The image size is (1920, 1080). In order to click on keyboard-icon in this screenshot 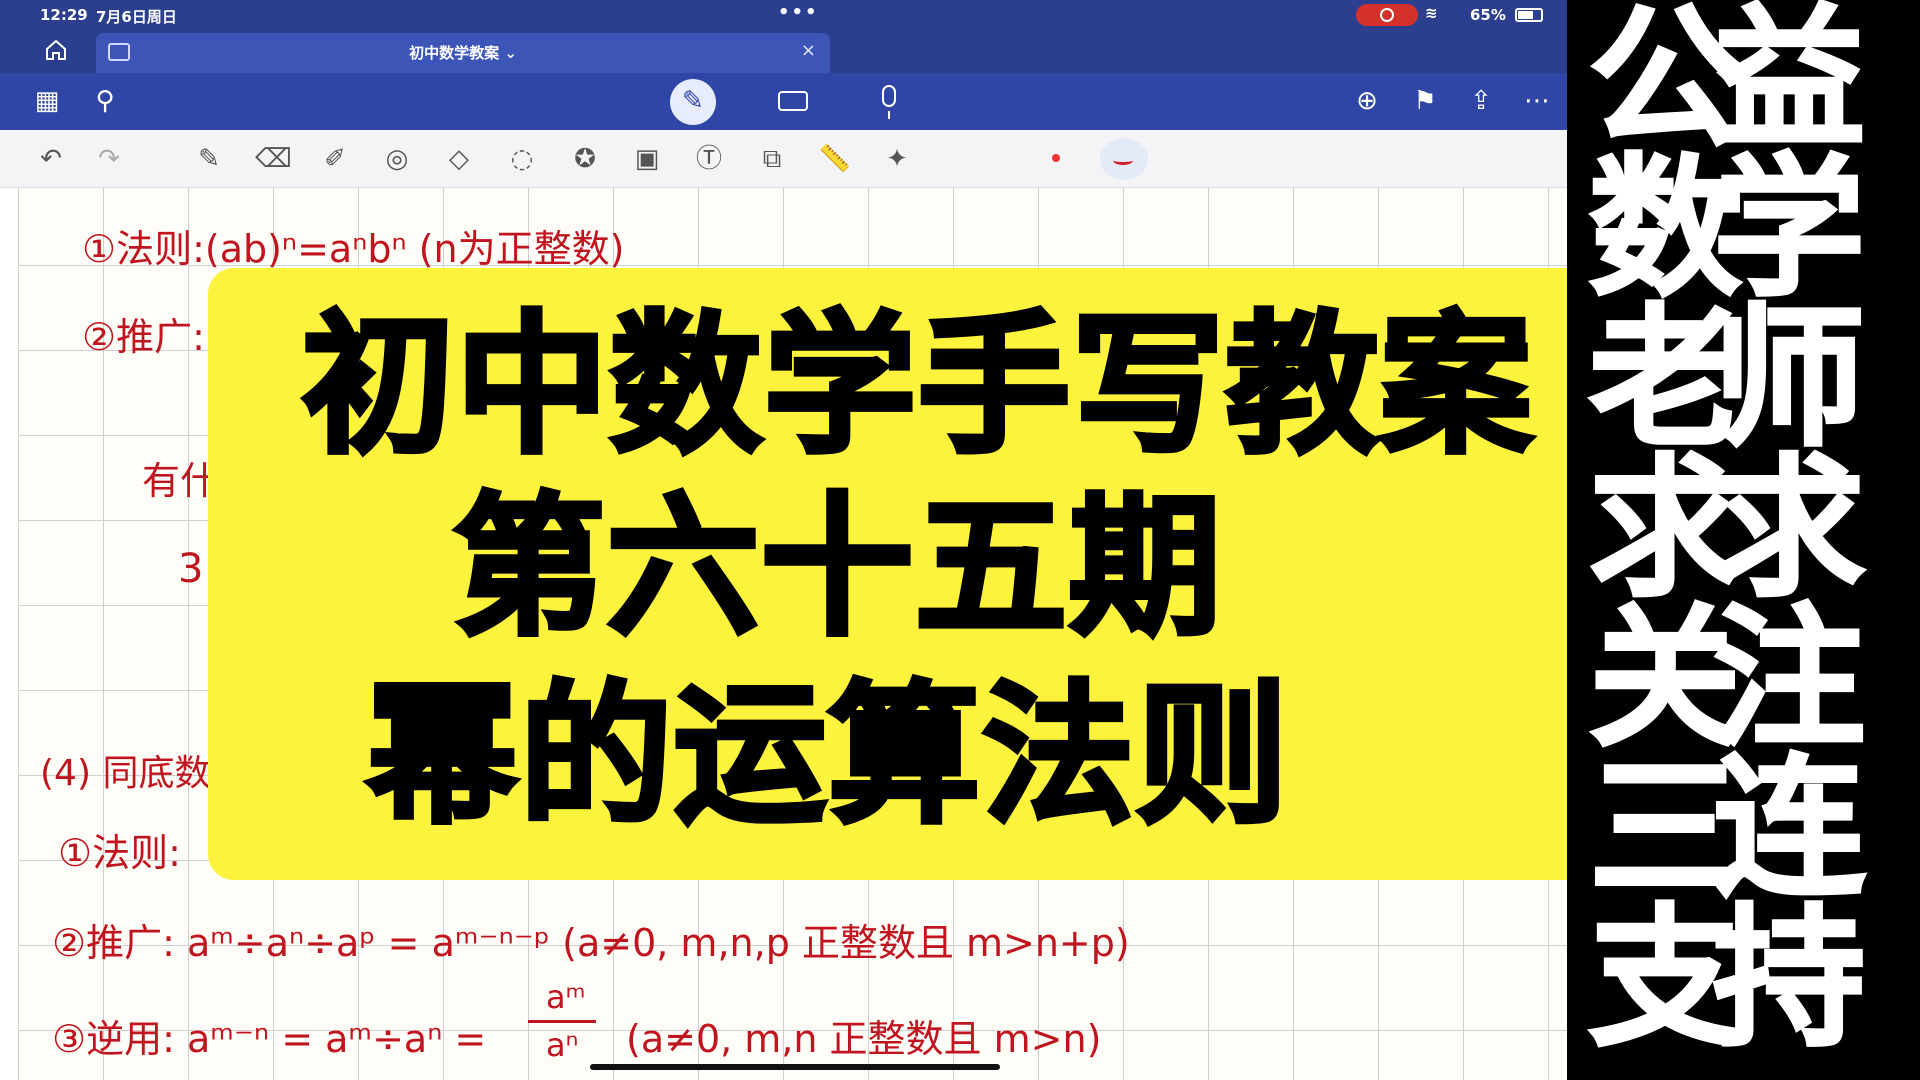, I will do `click(793, 101)`.